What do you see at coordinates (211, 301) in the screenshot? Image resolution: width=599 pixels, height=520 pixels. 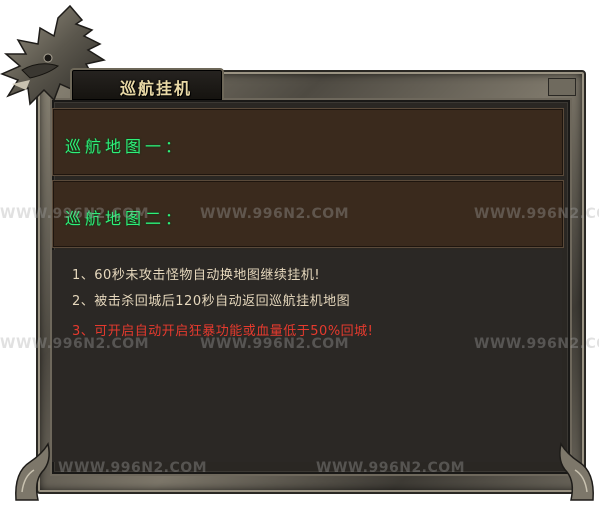 I see `info-line-2: 2、被击杀回城后120秒自动返回巡航挂机地图` at bounding box center [211, 301].